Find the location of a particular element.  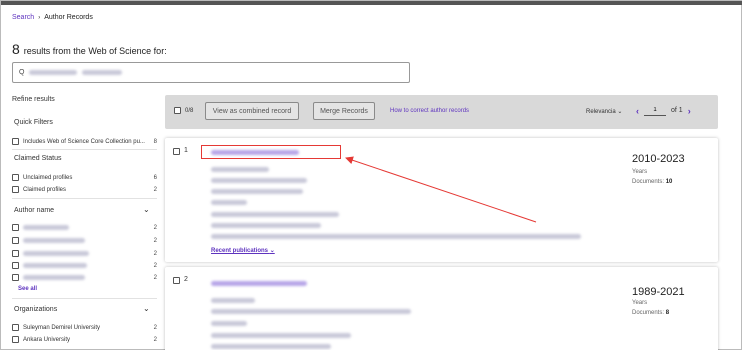

filter-claimed-profiles: Claimed profiles 2 is located at coordinates (84, 189).